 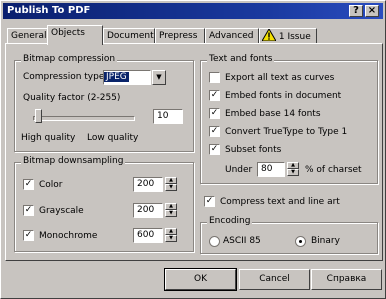 What do you see at coordinates (325, 241) in the screenshot?
I see `binary-label: Binary` at bounding box center [325, 241].